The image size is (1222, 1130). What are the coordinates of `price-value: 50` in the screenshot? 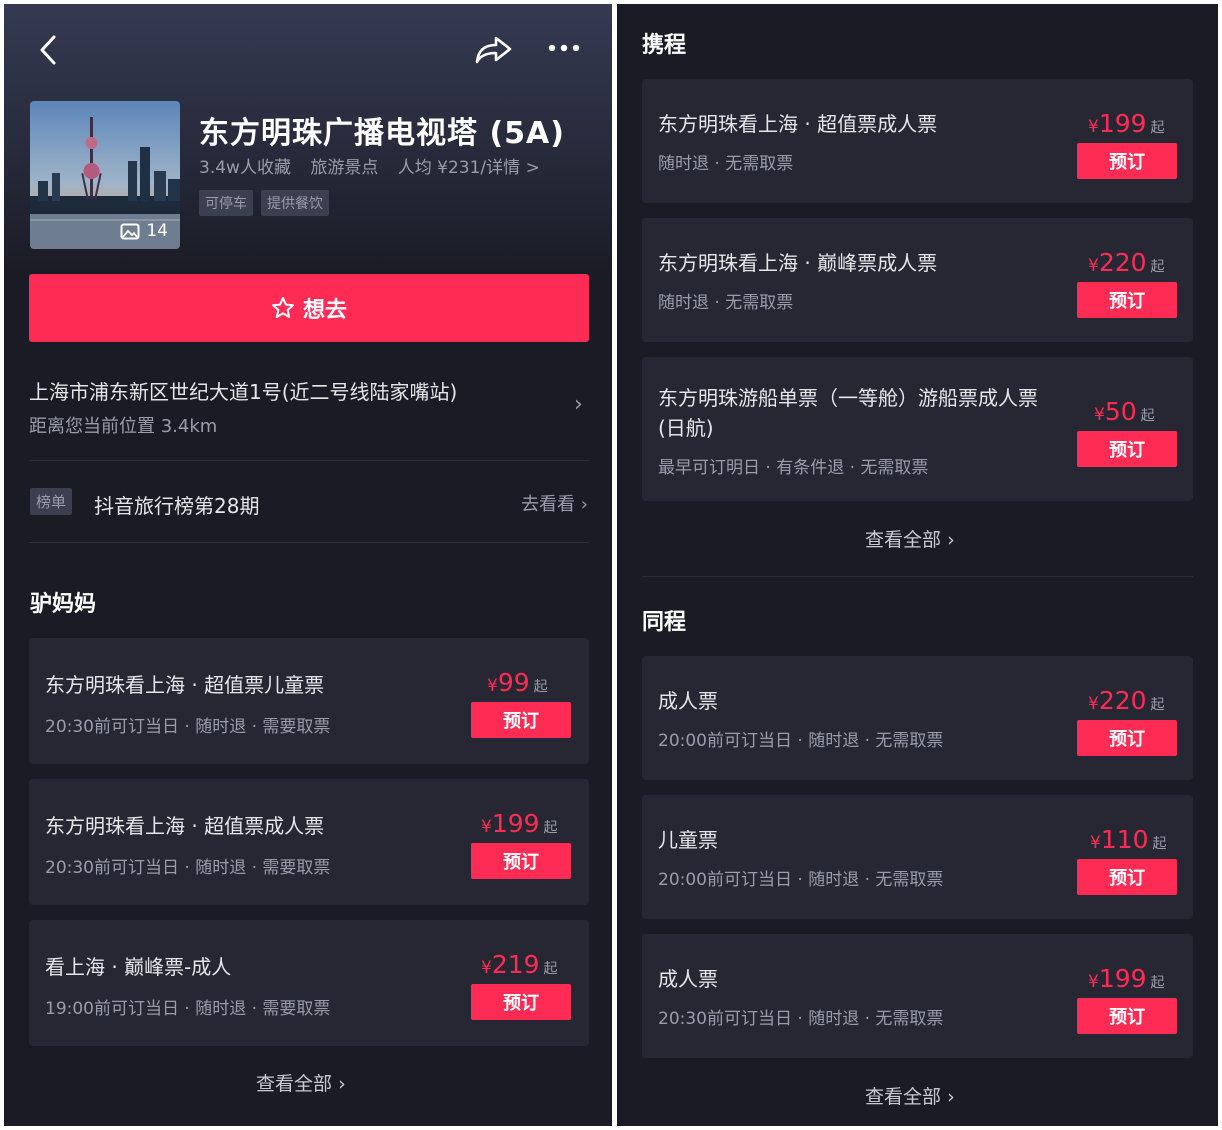 It's located at (1120, 411).